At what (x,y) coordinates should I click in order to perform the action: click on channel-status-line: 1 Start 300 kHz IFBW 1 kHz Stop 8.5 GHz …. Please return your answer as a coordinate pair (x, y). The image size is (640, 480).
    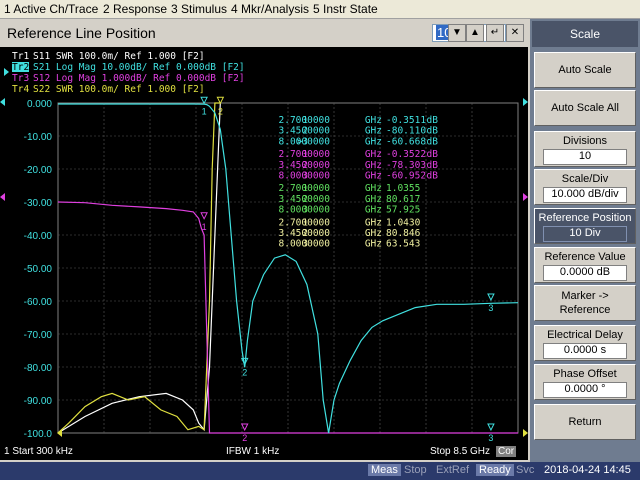
    Looking at the image, I should click on (264, 452).